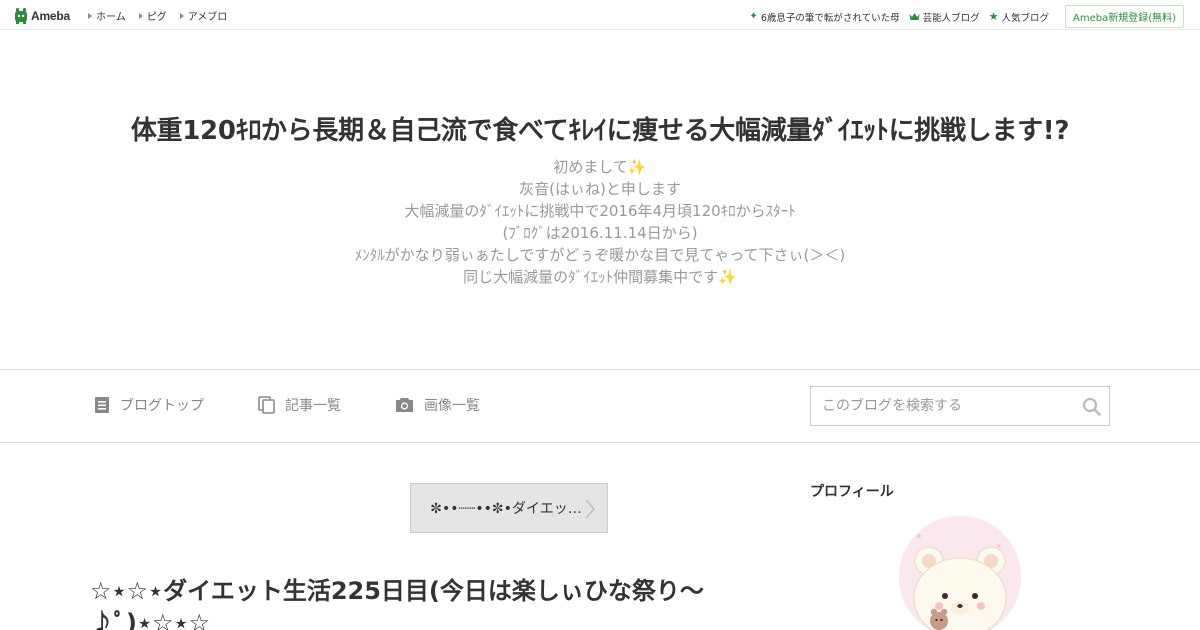 The image size is (1200, 630). I want to click on blog-description-line: 同じ大幅減量のﾀﾞｲｴｯﾄ仲間募集中です✨, so click(600, 277).